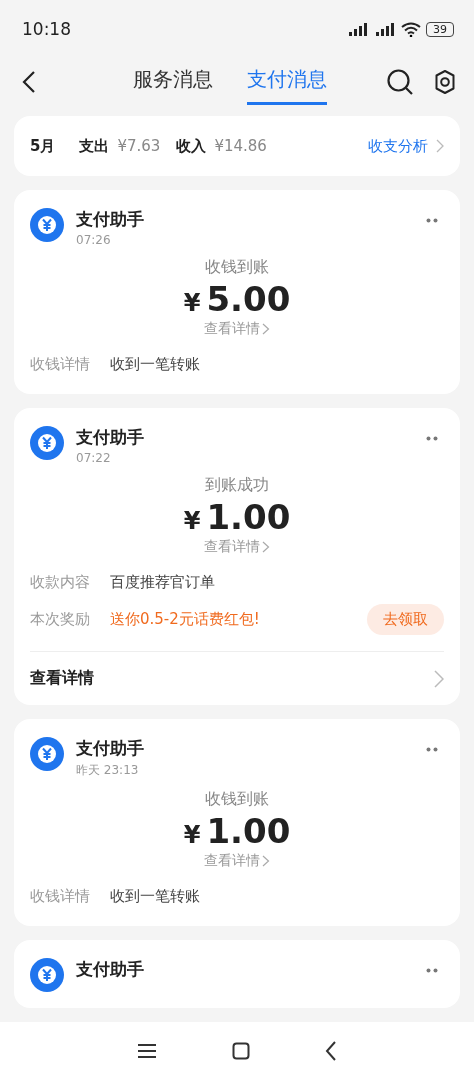 This screenshot has height=1080, width=474. What do you see at coordinates (94, 146) in the screenshot?
I see `expense-label: 支出` at bounding box center [94, 146].